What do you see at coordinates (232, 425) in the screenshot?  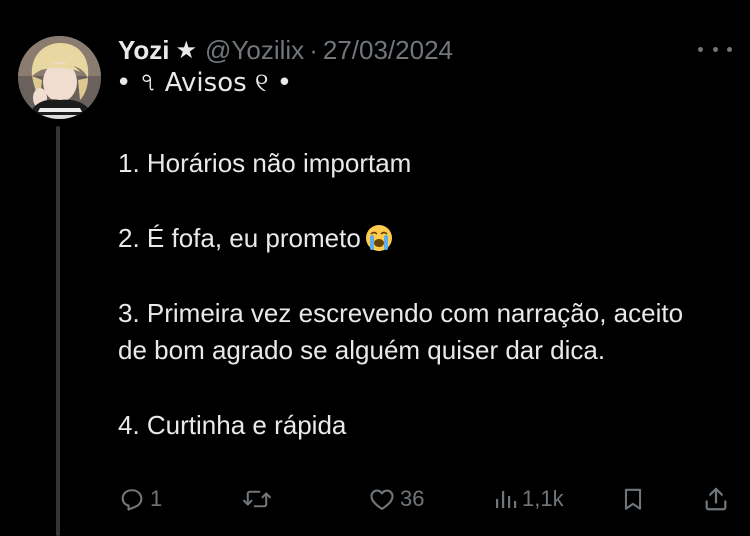 I see `body-line-4: 4. Curtinha e rápida` at bounding box center [232, 425].